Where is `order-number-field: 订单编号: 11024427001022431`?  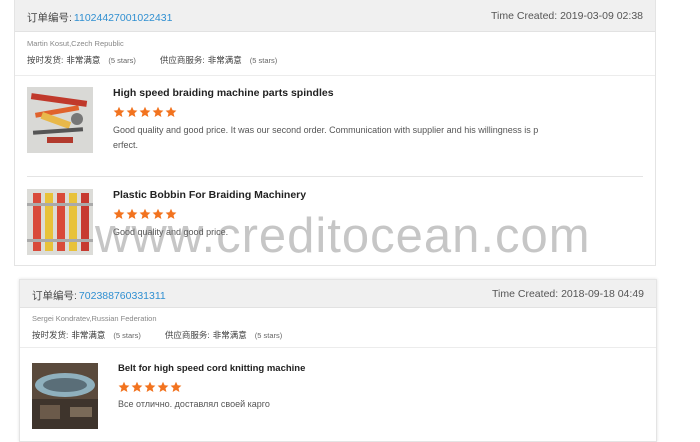 order-number-field: 订单编号: 11024427001022431 is located at coordinates (99, 17).